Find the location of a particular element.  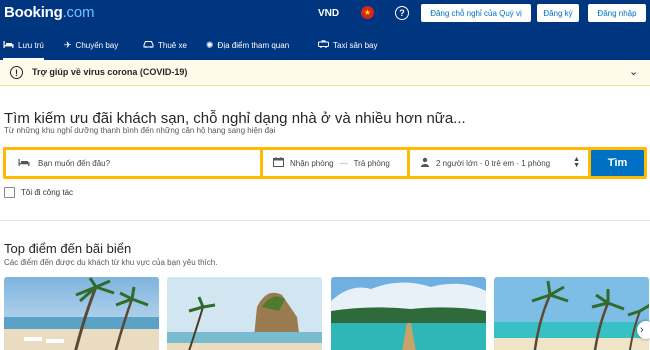

carousel-next-button: › is located at coordinates (643, 330).